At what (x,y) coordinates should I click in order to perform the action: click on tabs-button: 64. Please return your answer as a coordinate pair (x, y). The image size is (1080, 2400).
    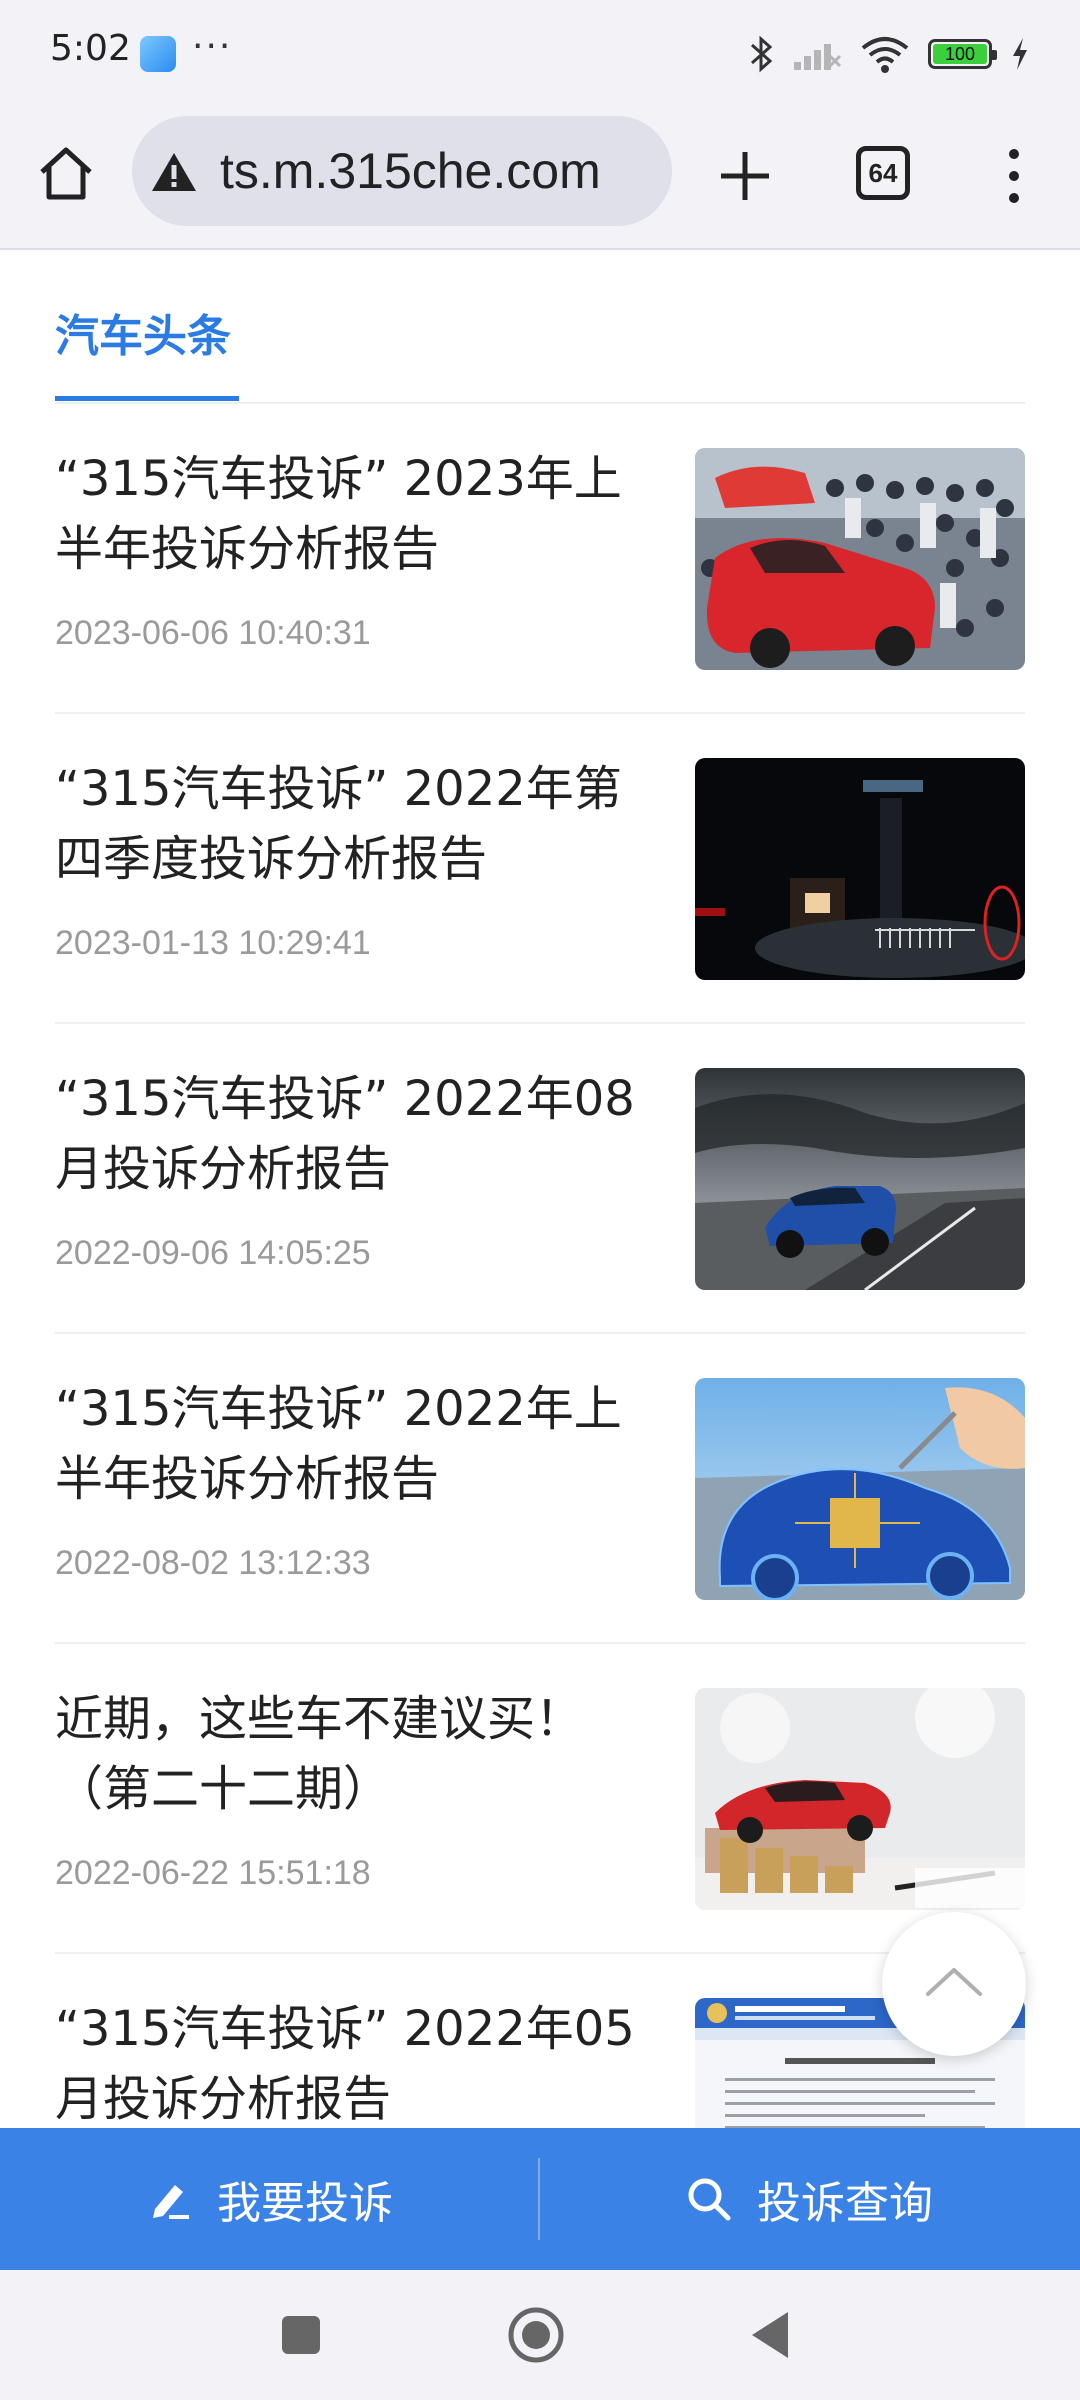
    Looking at the image, I should click on (883, 173).